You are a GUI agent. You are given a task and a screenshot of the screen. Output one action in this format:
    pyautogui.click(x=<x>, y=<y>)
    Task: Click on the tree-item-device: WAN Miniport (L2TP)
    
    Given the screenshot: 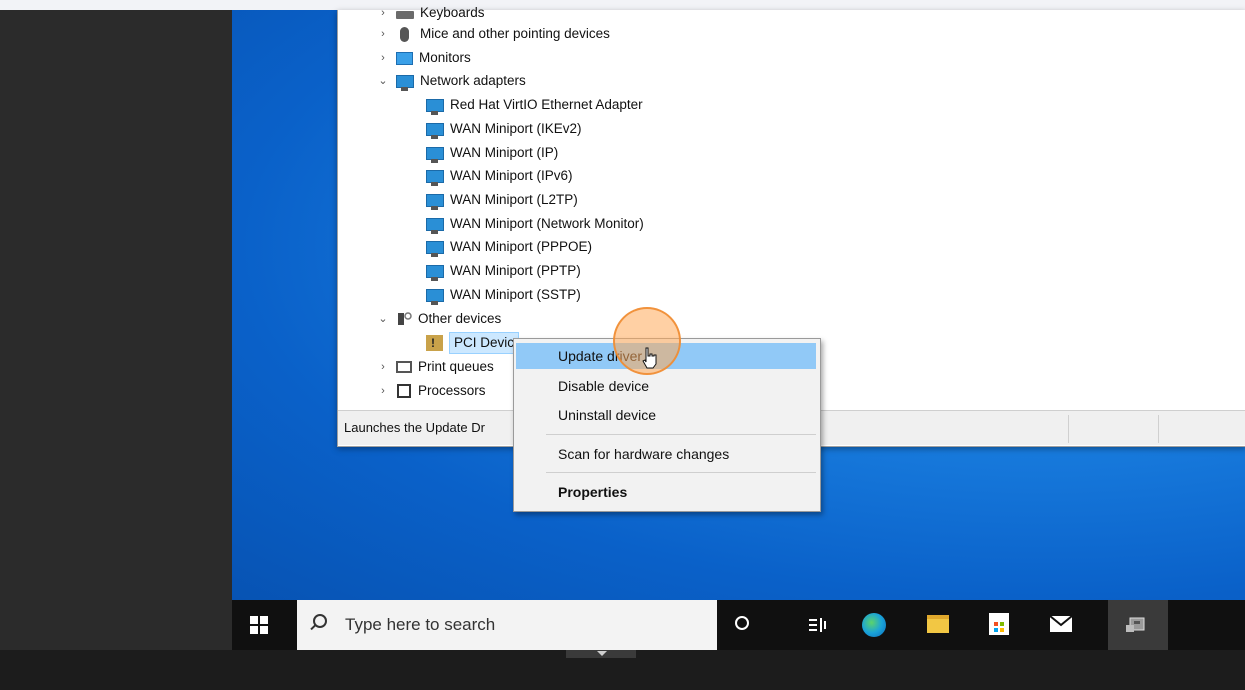 What is the action you would take?
    pyautogui.click(x=502, y=200)
    